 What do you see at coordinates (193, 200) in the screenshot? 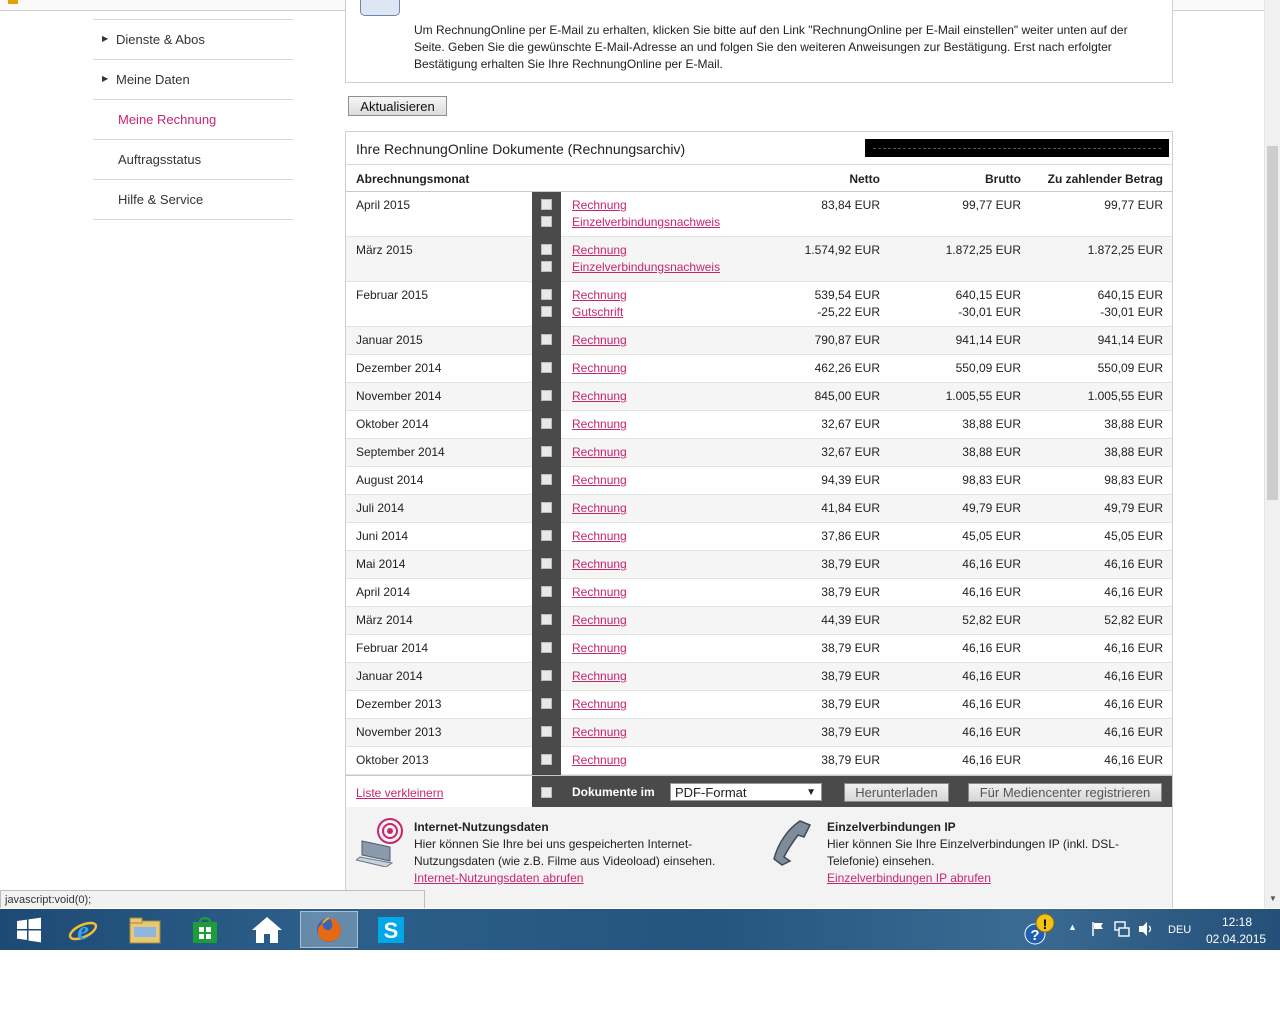
I see `sidebar-item-hilfe-service: Hilfe & Service` at bounding box center [193, 200].